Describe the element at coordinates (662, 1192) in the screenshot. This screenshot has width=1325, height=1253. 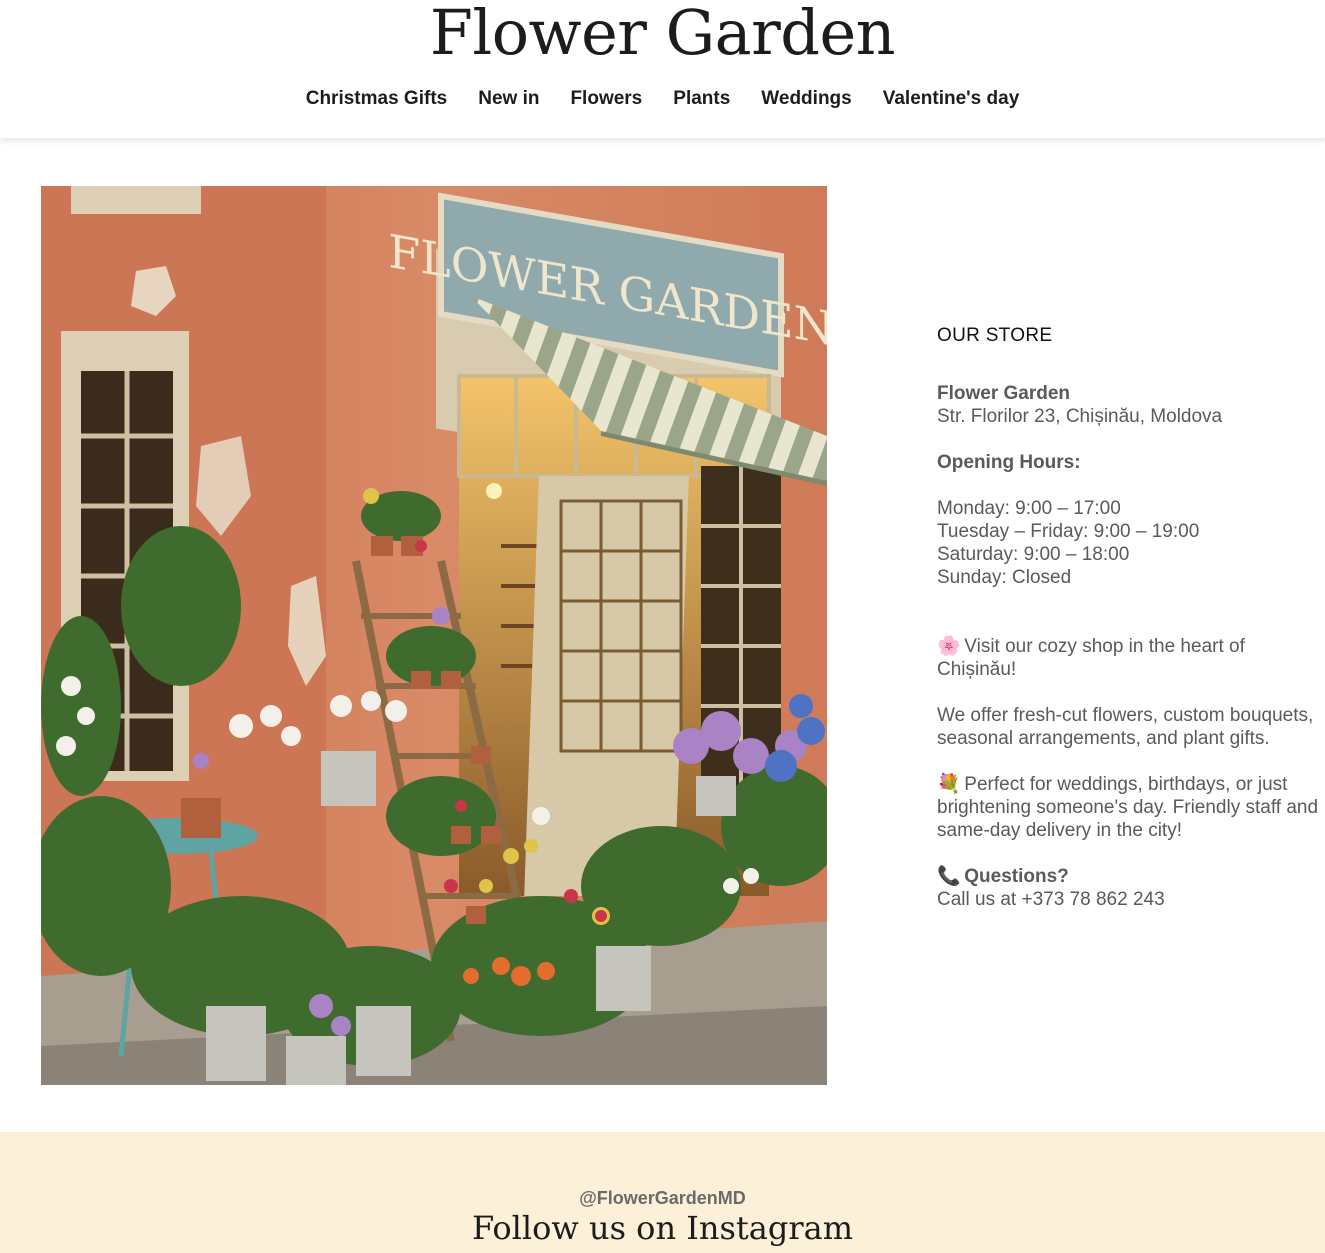
I see `instagram-section: @FlowerGardenMD Follow us on Instagram` at that location.